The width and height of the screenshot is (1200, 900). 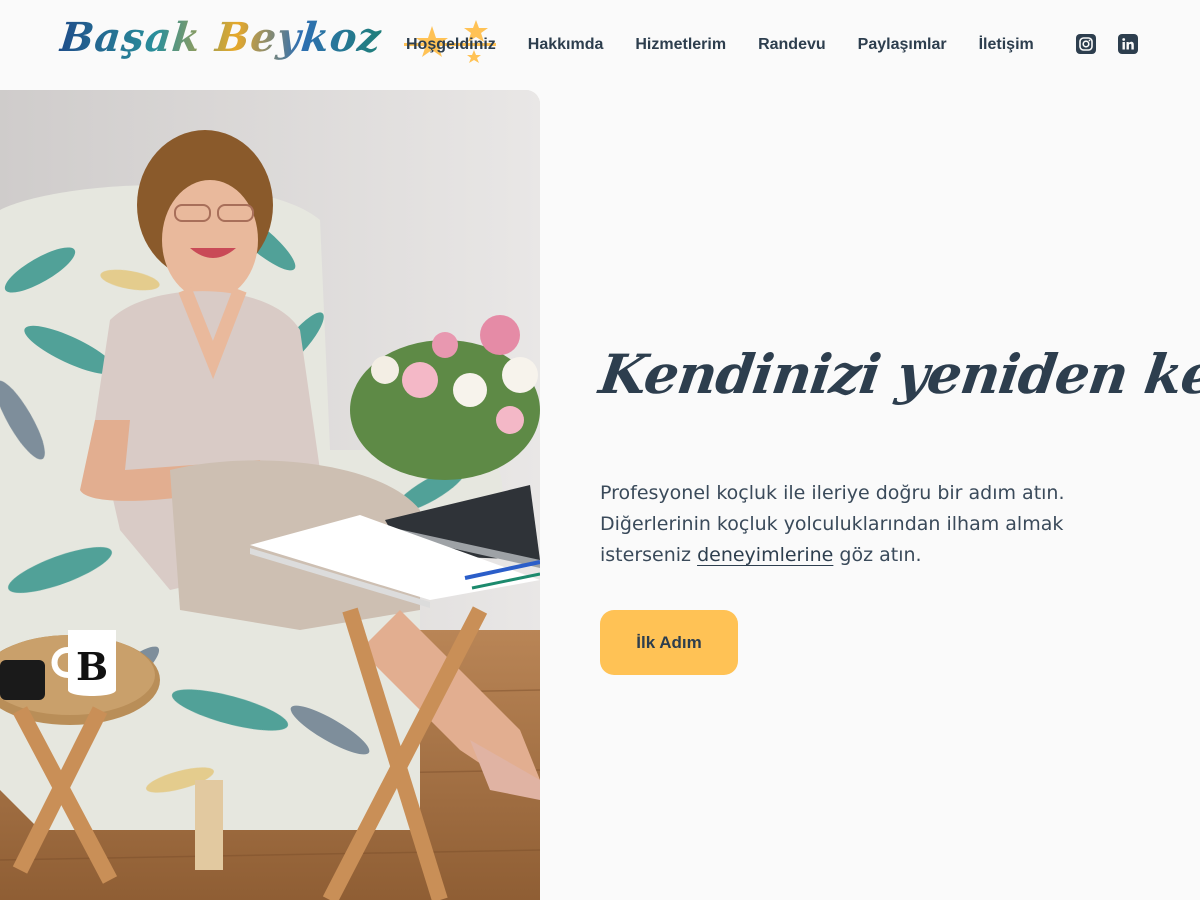 I want to click on mug-letter: B, so click(x=92, y=666).